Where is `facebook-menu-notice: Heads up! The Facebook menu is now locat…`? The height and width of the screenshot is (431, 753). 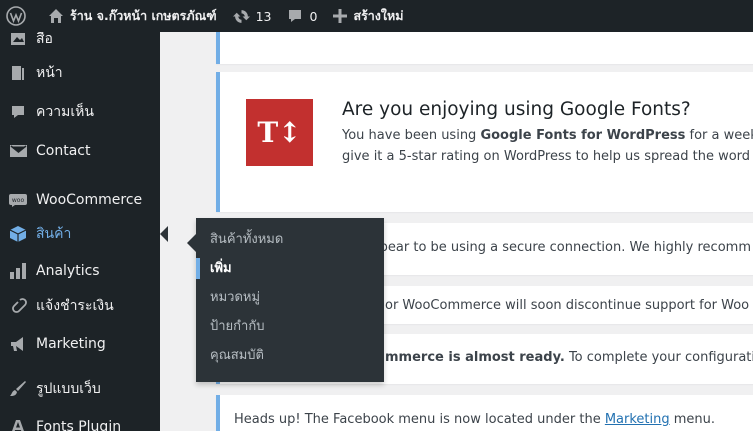
facebook-menu-notice: Heads up! The Facebook menu is now locat… is located at coordinates (484, 413).